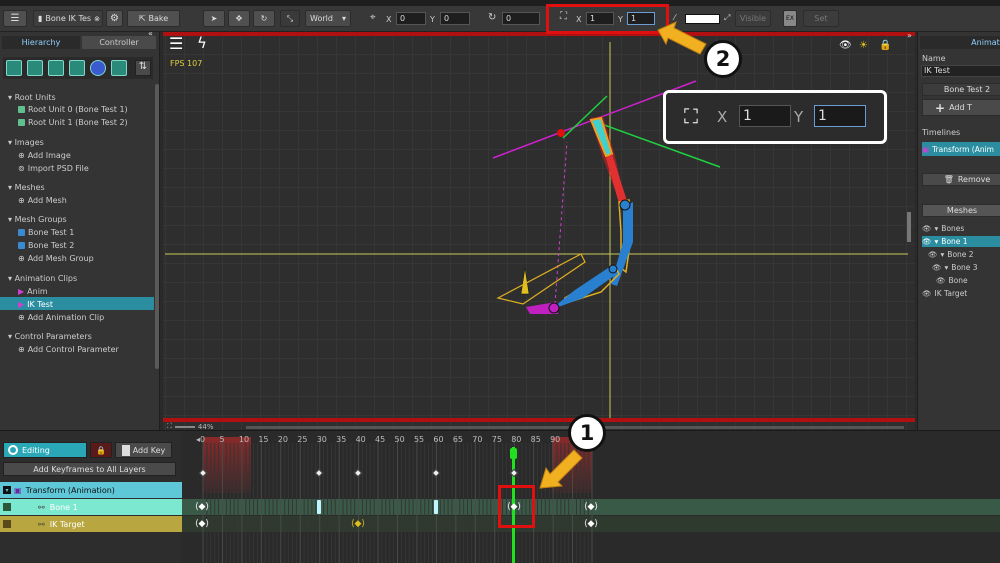  Describe the element at coordinates (961, 107) in the screenshot. I see `add-timeline-button: + Add T` at that location.